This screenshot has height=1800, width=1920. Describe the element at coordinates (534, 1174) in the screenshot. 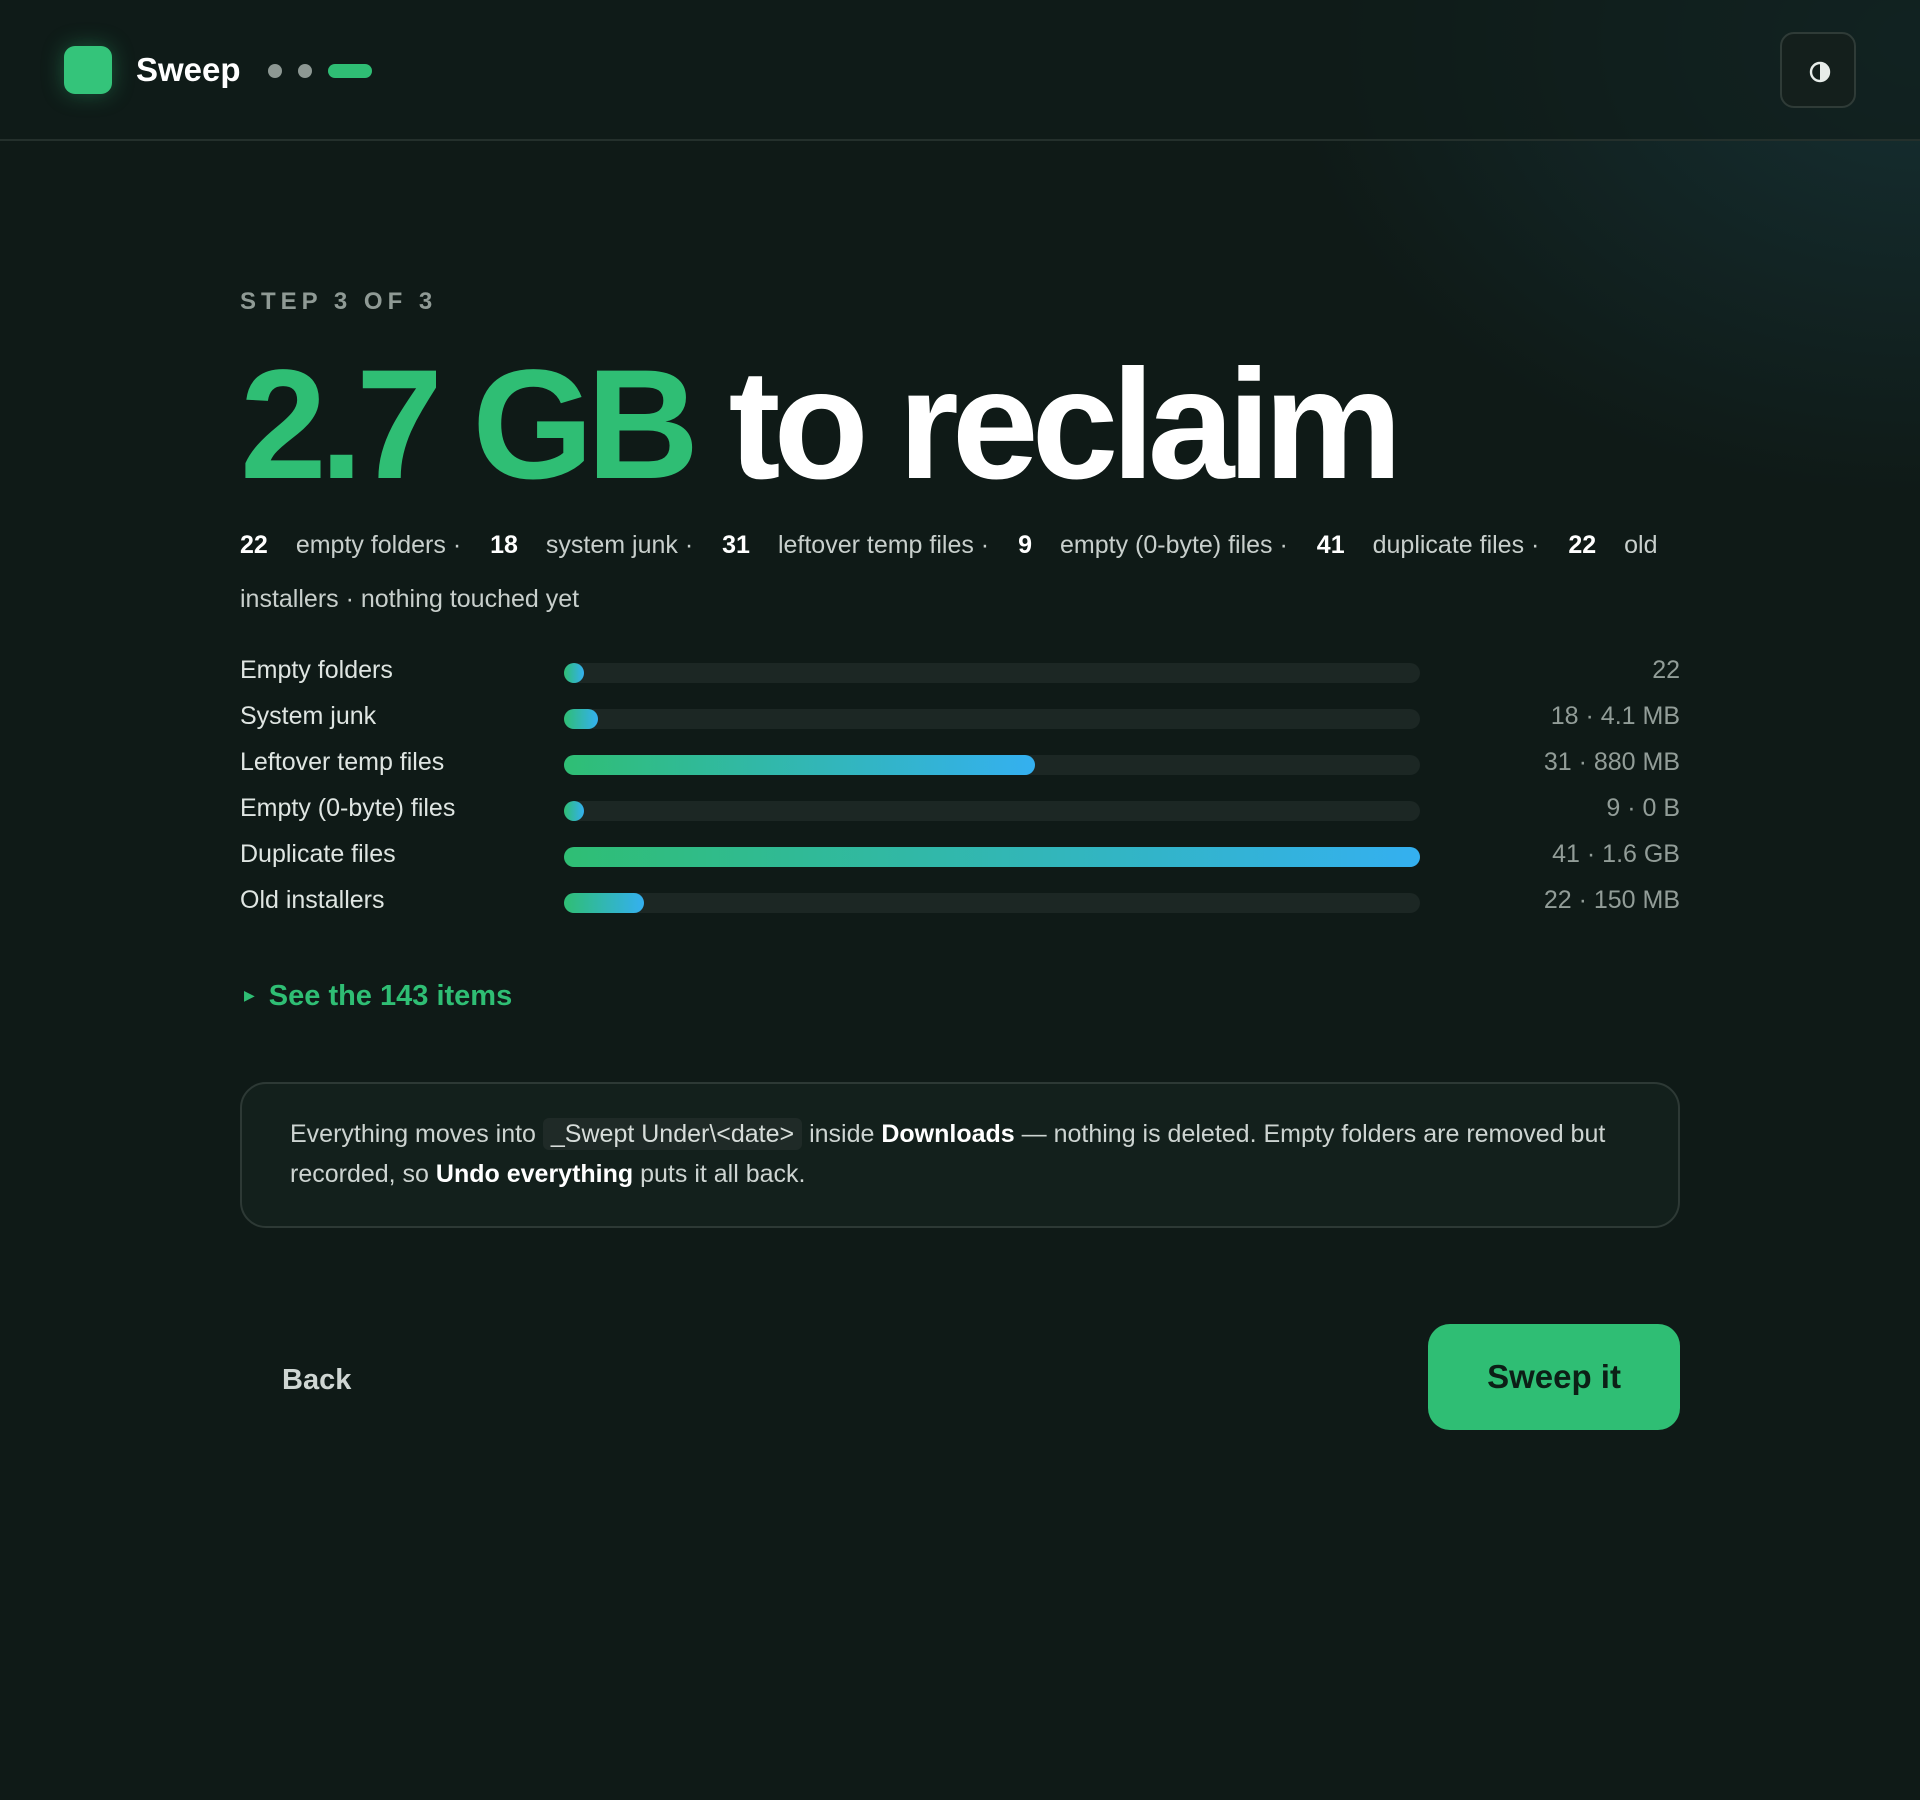

I see `notice-bold-undo: Undo everything` at that location.